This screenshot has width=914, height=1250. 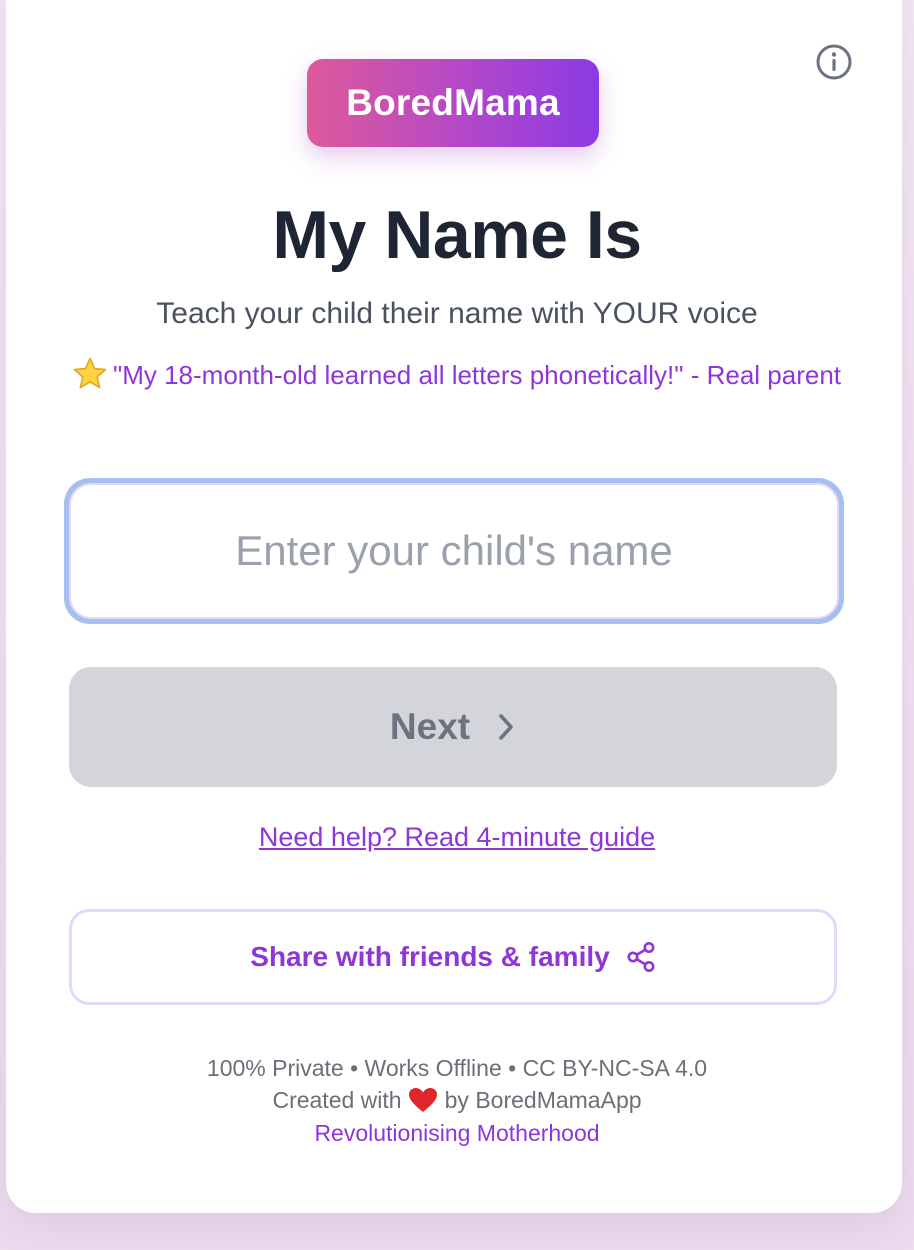 I want to click on share-button: Share with friends & family, so click(x=453, y=957).